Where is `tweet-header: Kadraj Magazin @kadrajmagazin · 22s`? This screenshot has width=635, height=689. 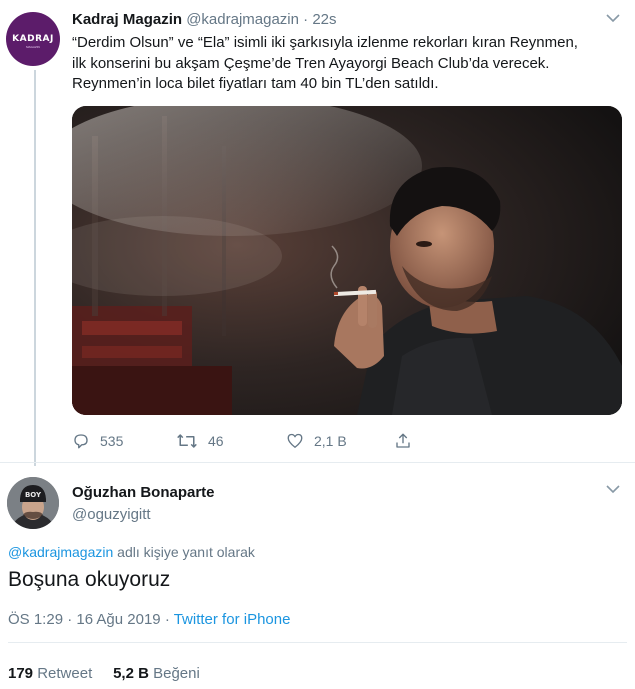
tweet-header: Kadraj Magazin @kadrajmagazin · 22s is located at coordinates (204, 20).